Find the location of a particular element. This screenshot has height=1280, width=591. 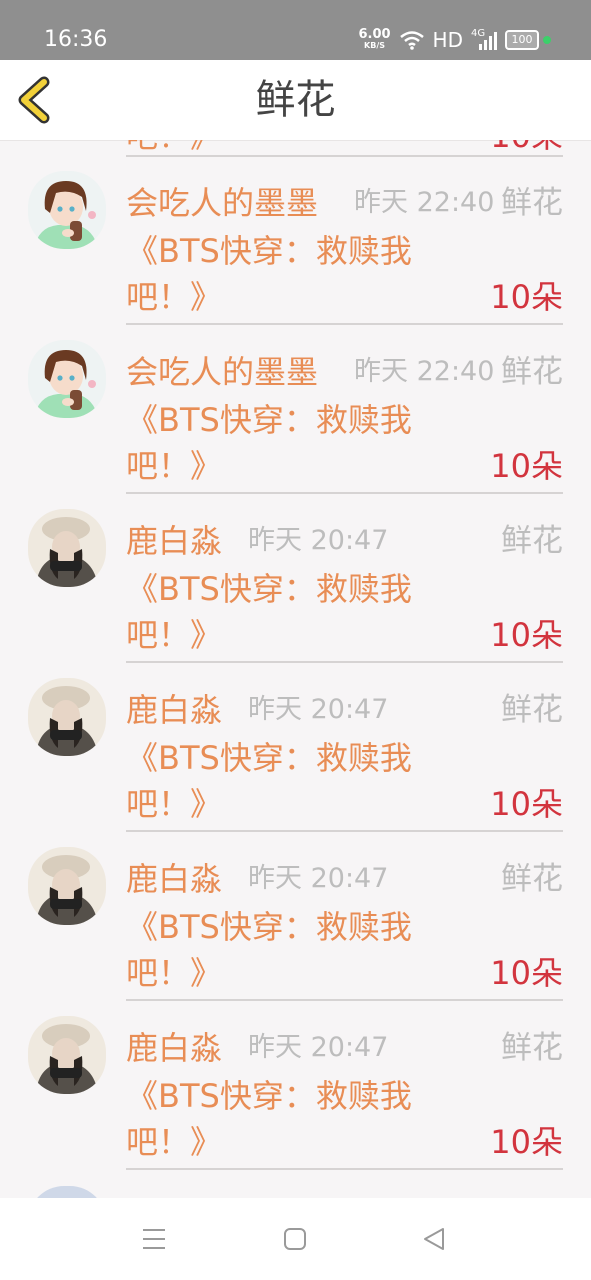

list-item-partial: 吧！》 10朵 is located at coordinates (295, 148).